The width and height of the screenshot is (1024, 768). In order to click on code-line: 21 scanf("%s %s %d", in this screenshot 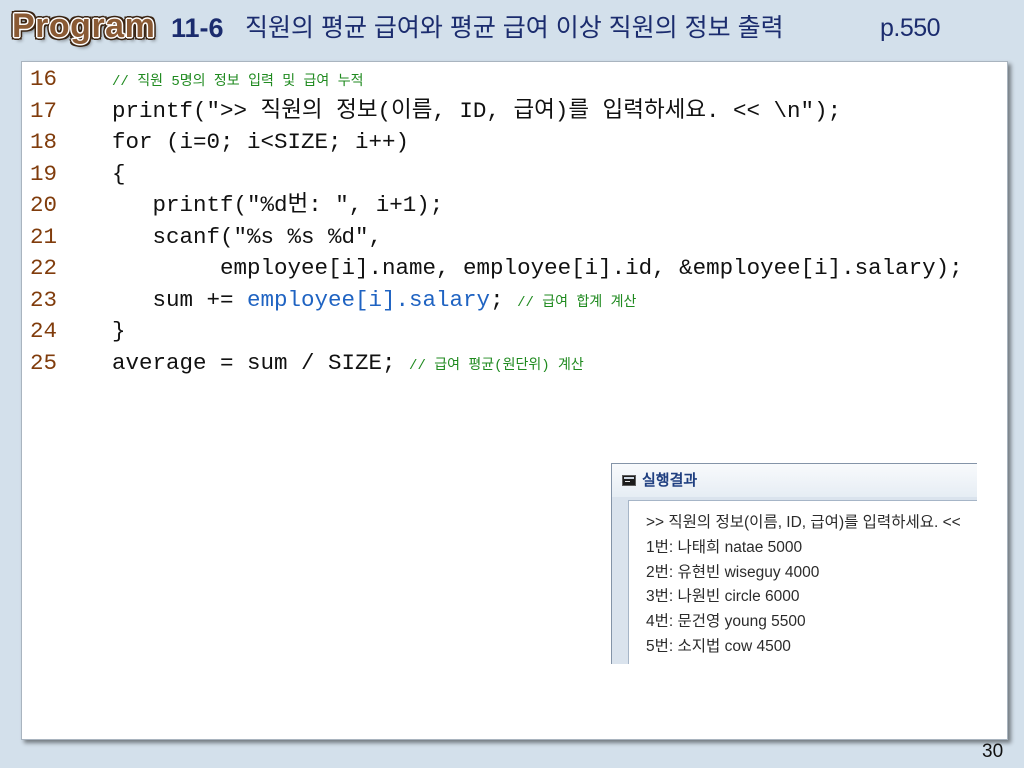, I will do `click(496, 238)`.